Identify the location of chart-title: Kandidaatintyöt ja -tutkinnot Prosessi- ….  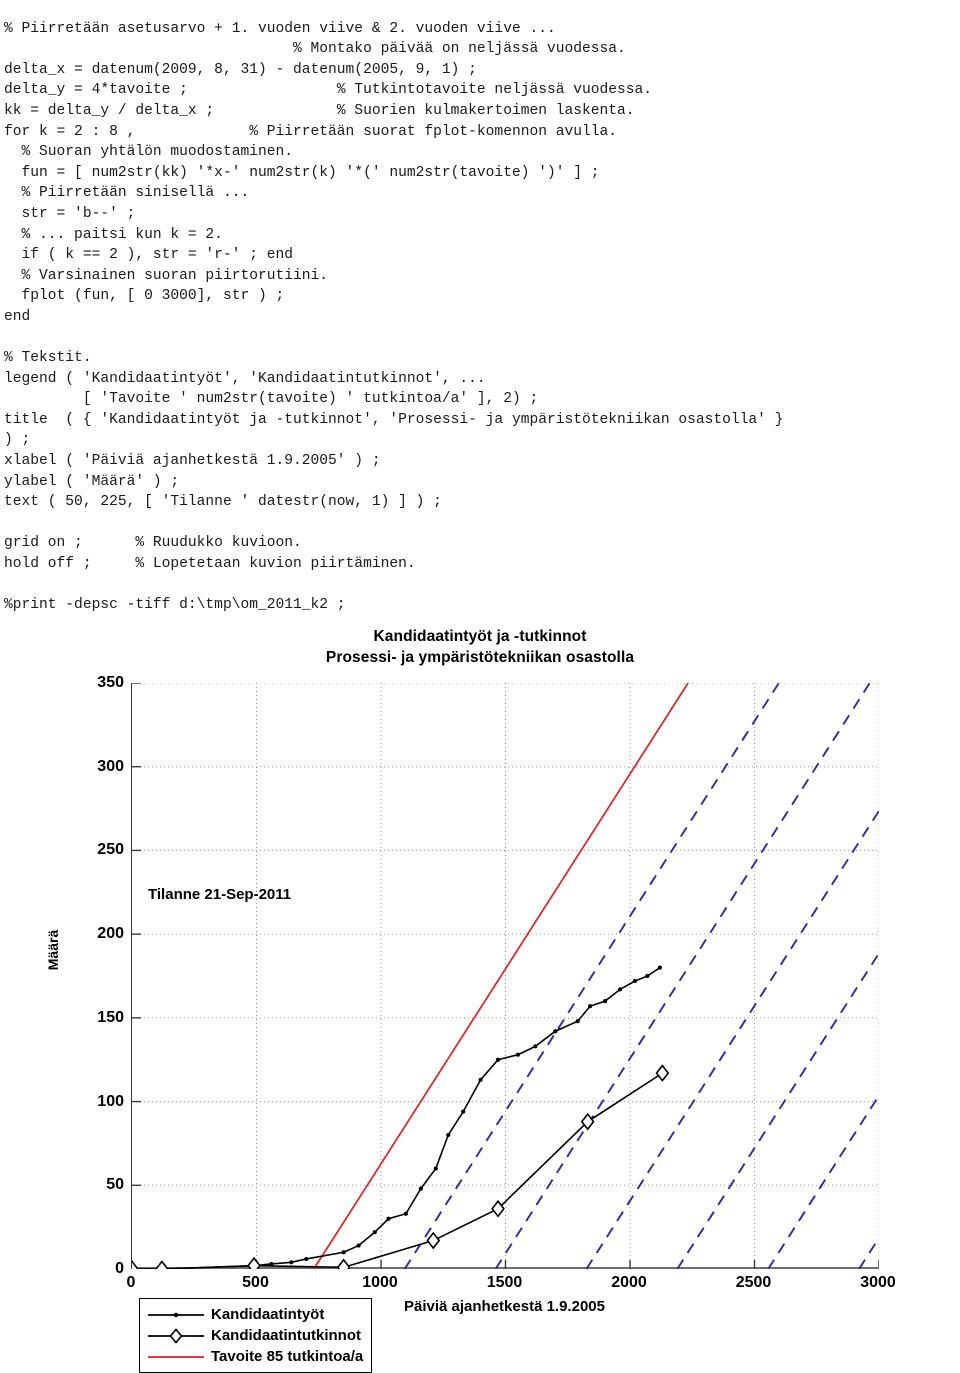
(480, 647).